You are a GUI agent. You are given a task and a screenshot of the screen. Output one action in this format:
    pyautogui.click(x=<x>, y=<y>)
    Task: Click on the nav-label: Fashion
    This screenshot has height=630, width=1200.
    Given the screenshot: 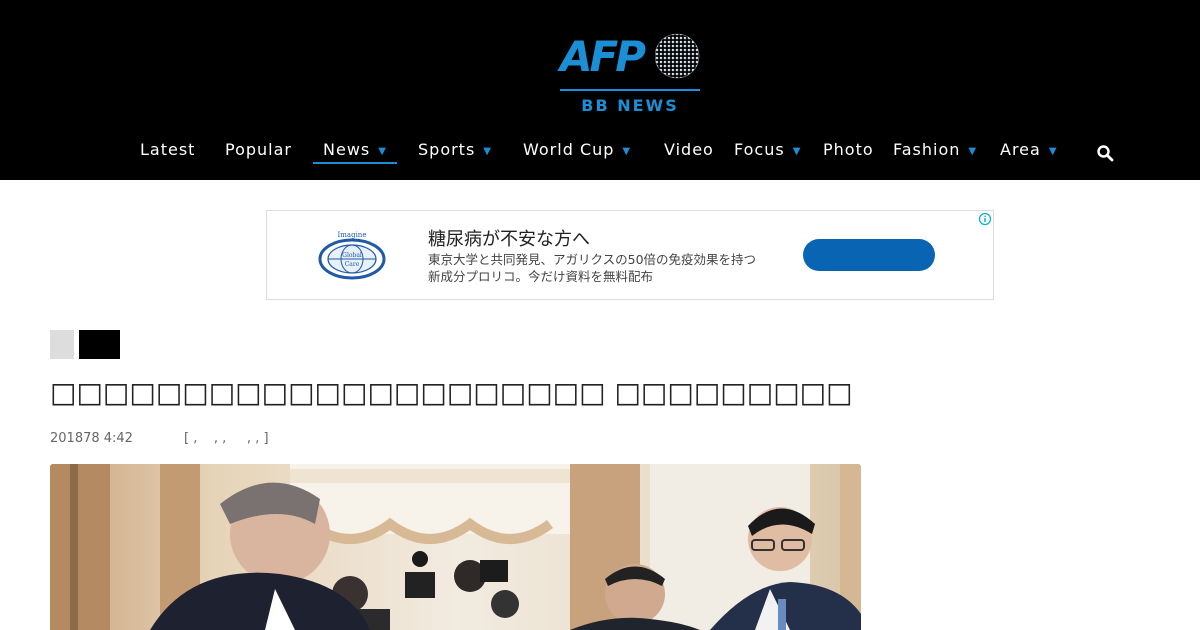 What is the action you would take?
    pyautogui.click(x=927, y=149)
    